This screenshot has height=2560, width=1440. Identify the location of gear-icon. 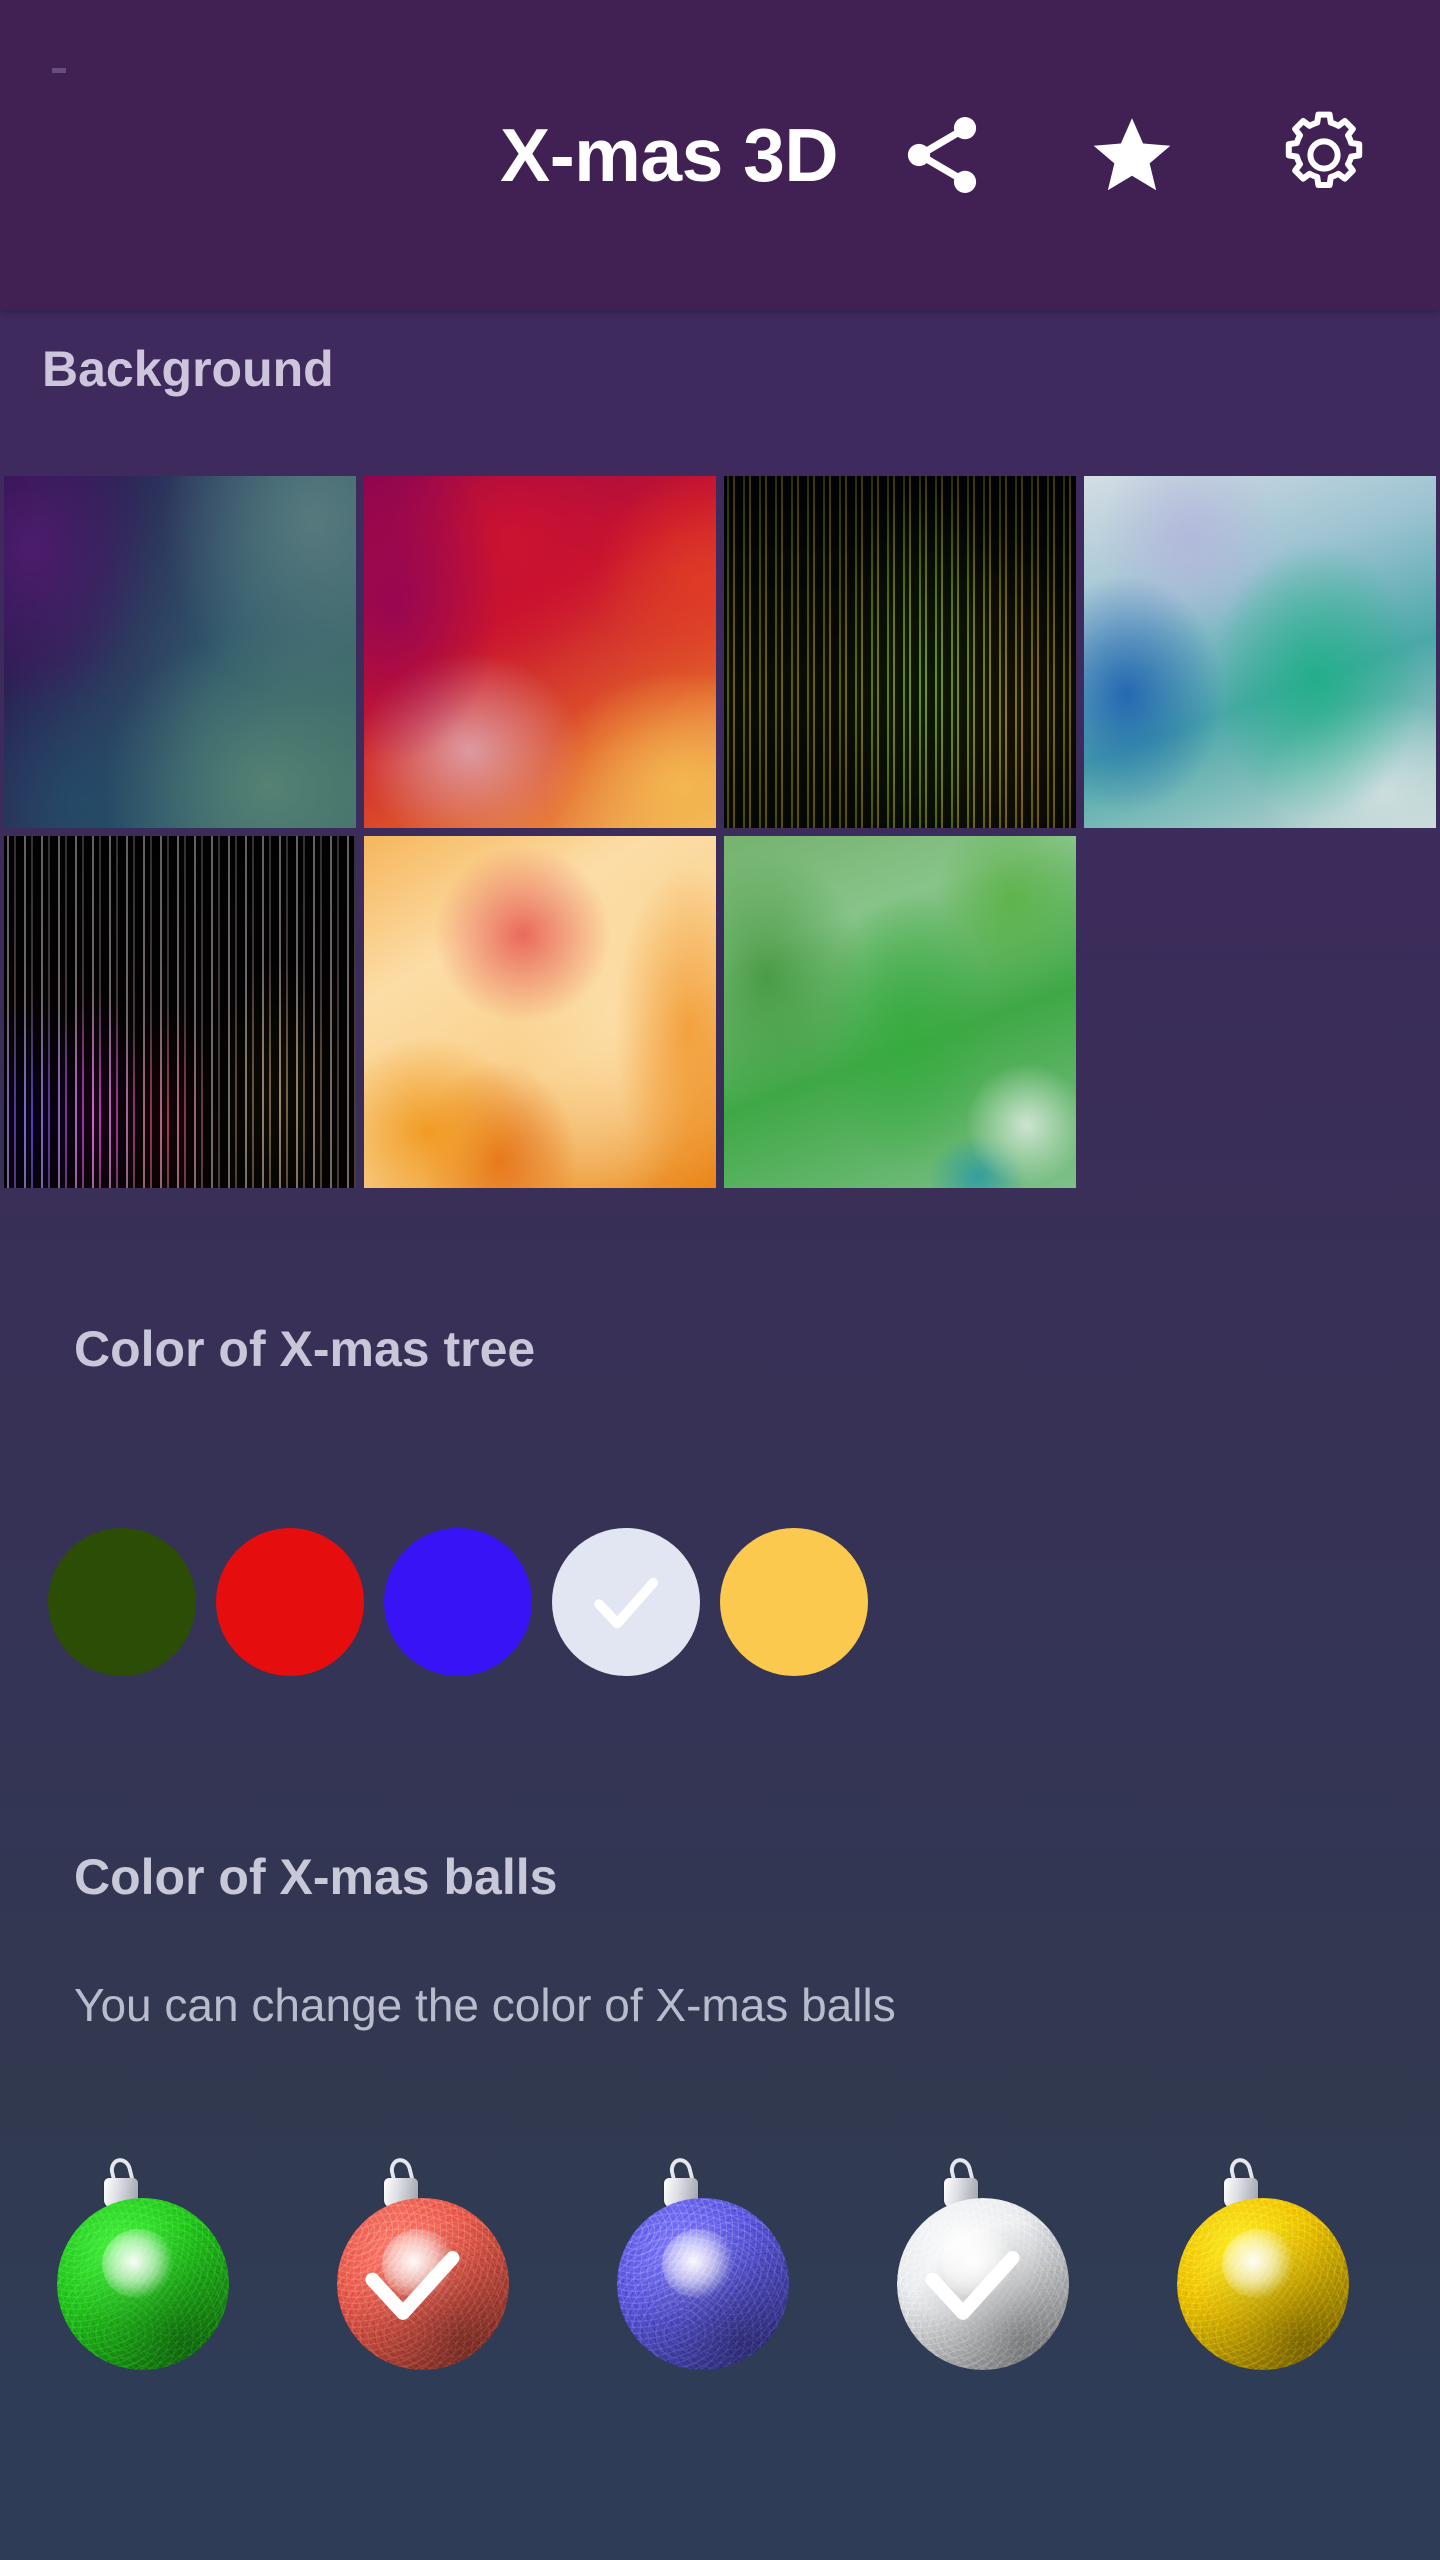
(1324, 155).